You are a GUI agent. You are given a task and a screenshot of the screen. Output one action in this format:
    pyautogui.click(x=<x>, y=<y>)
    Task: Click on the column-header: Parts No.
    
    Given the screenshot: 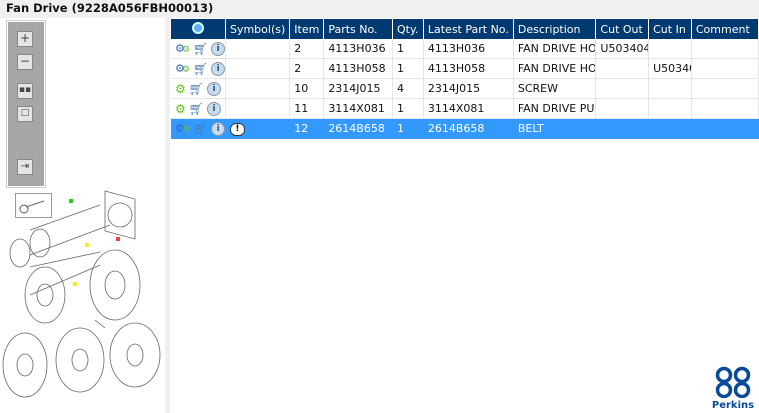 What is the action you would take?
    pyautogui.click(x=358, y=29)
    